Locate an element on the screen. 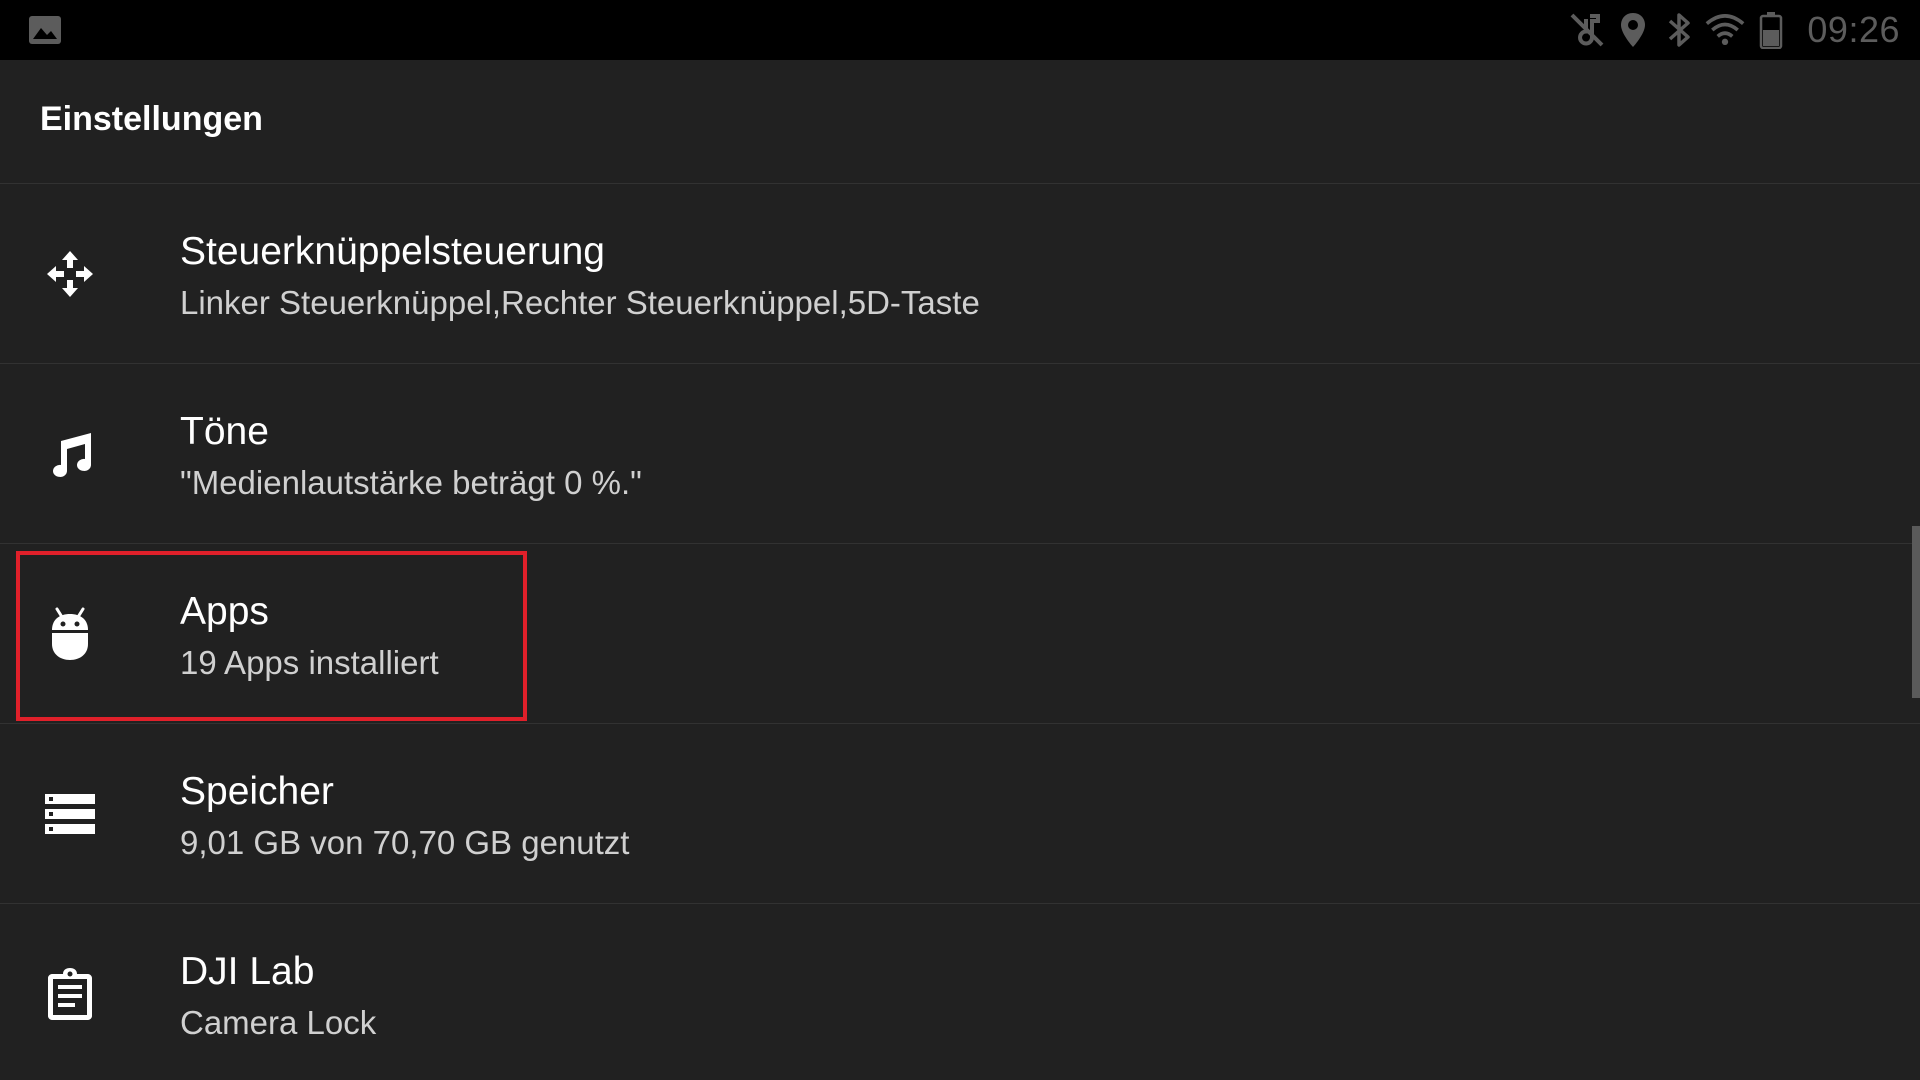 This screenshot has height=1080, width=1920. settings-item-title: Töne is located at coordinates (224, 431).